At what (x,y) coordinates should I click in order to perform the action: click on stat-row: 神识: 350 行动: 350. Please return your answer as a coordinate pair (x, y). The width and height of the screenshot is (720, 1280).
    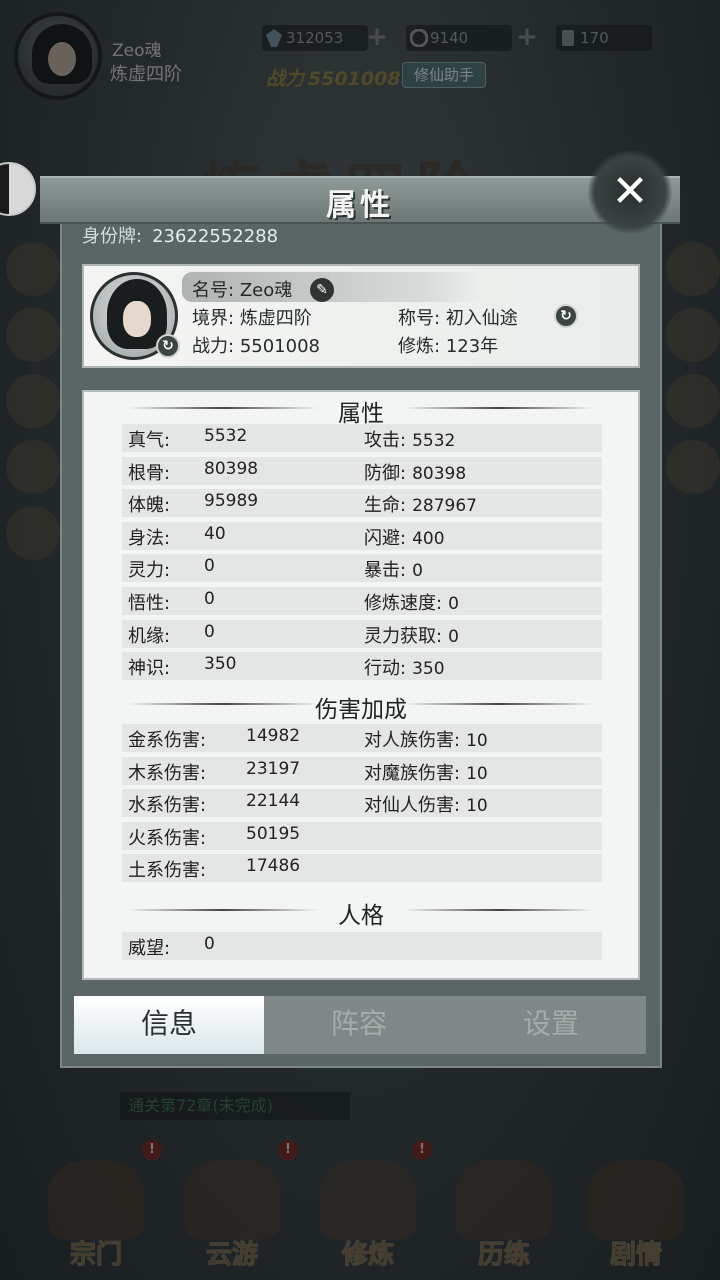
    Looking at the image, I should click on (362, 666).